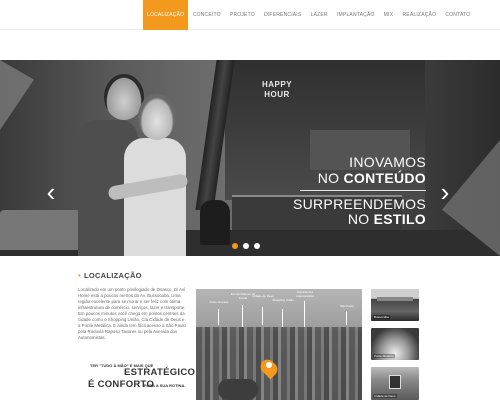 This screenshot has height=400, width=500. I want to click on location-pin-center, so click(269, 365).